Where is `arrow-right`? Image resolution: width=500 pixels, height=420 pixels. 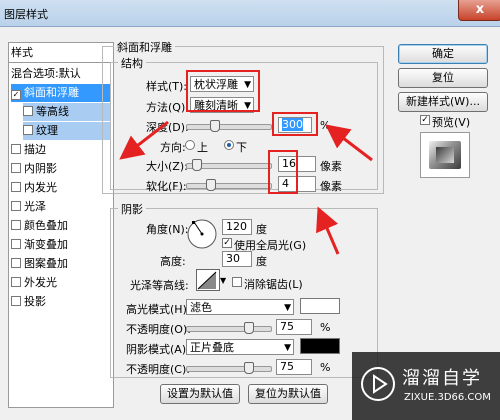 arrow-right is located at coordinates (349, 143).